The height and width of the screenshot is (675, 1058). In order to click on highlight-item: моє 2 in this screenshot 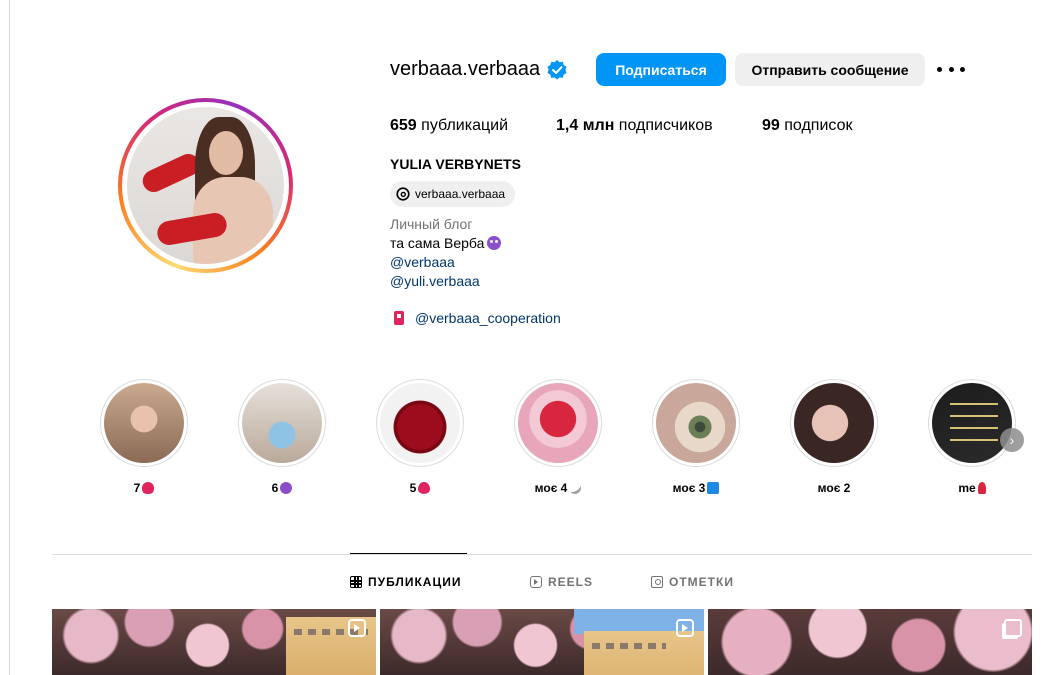, I will do `click(834, 437)`.